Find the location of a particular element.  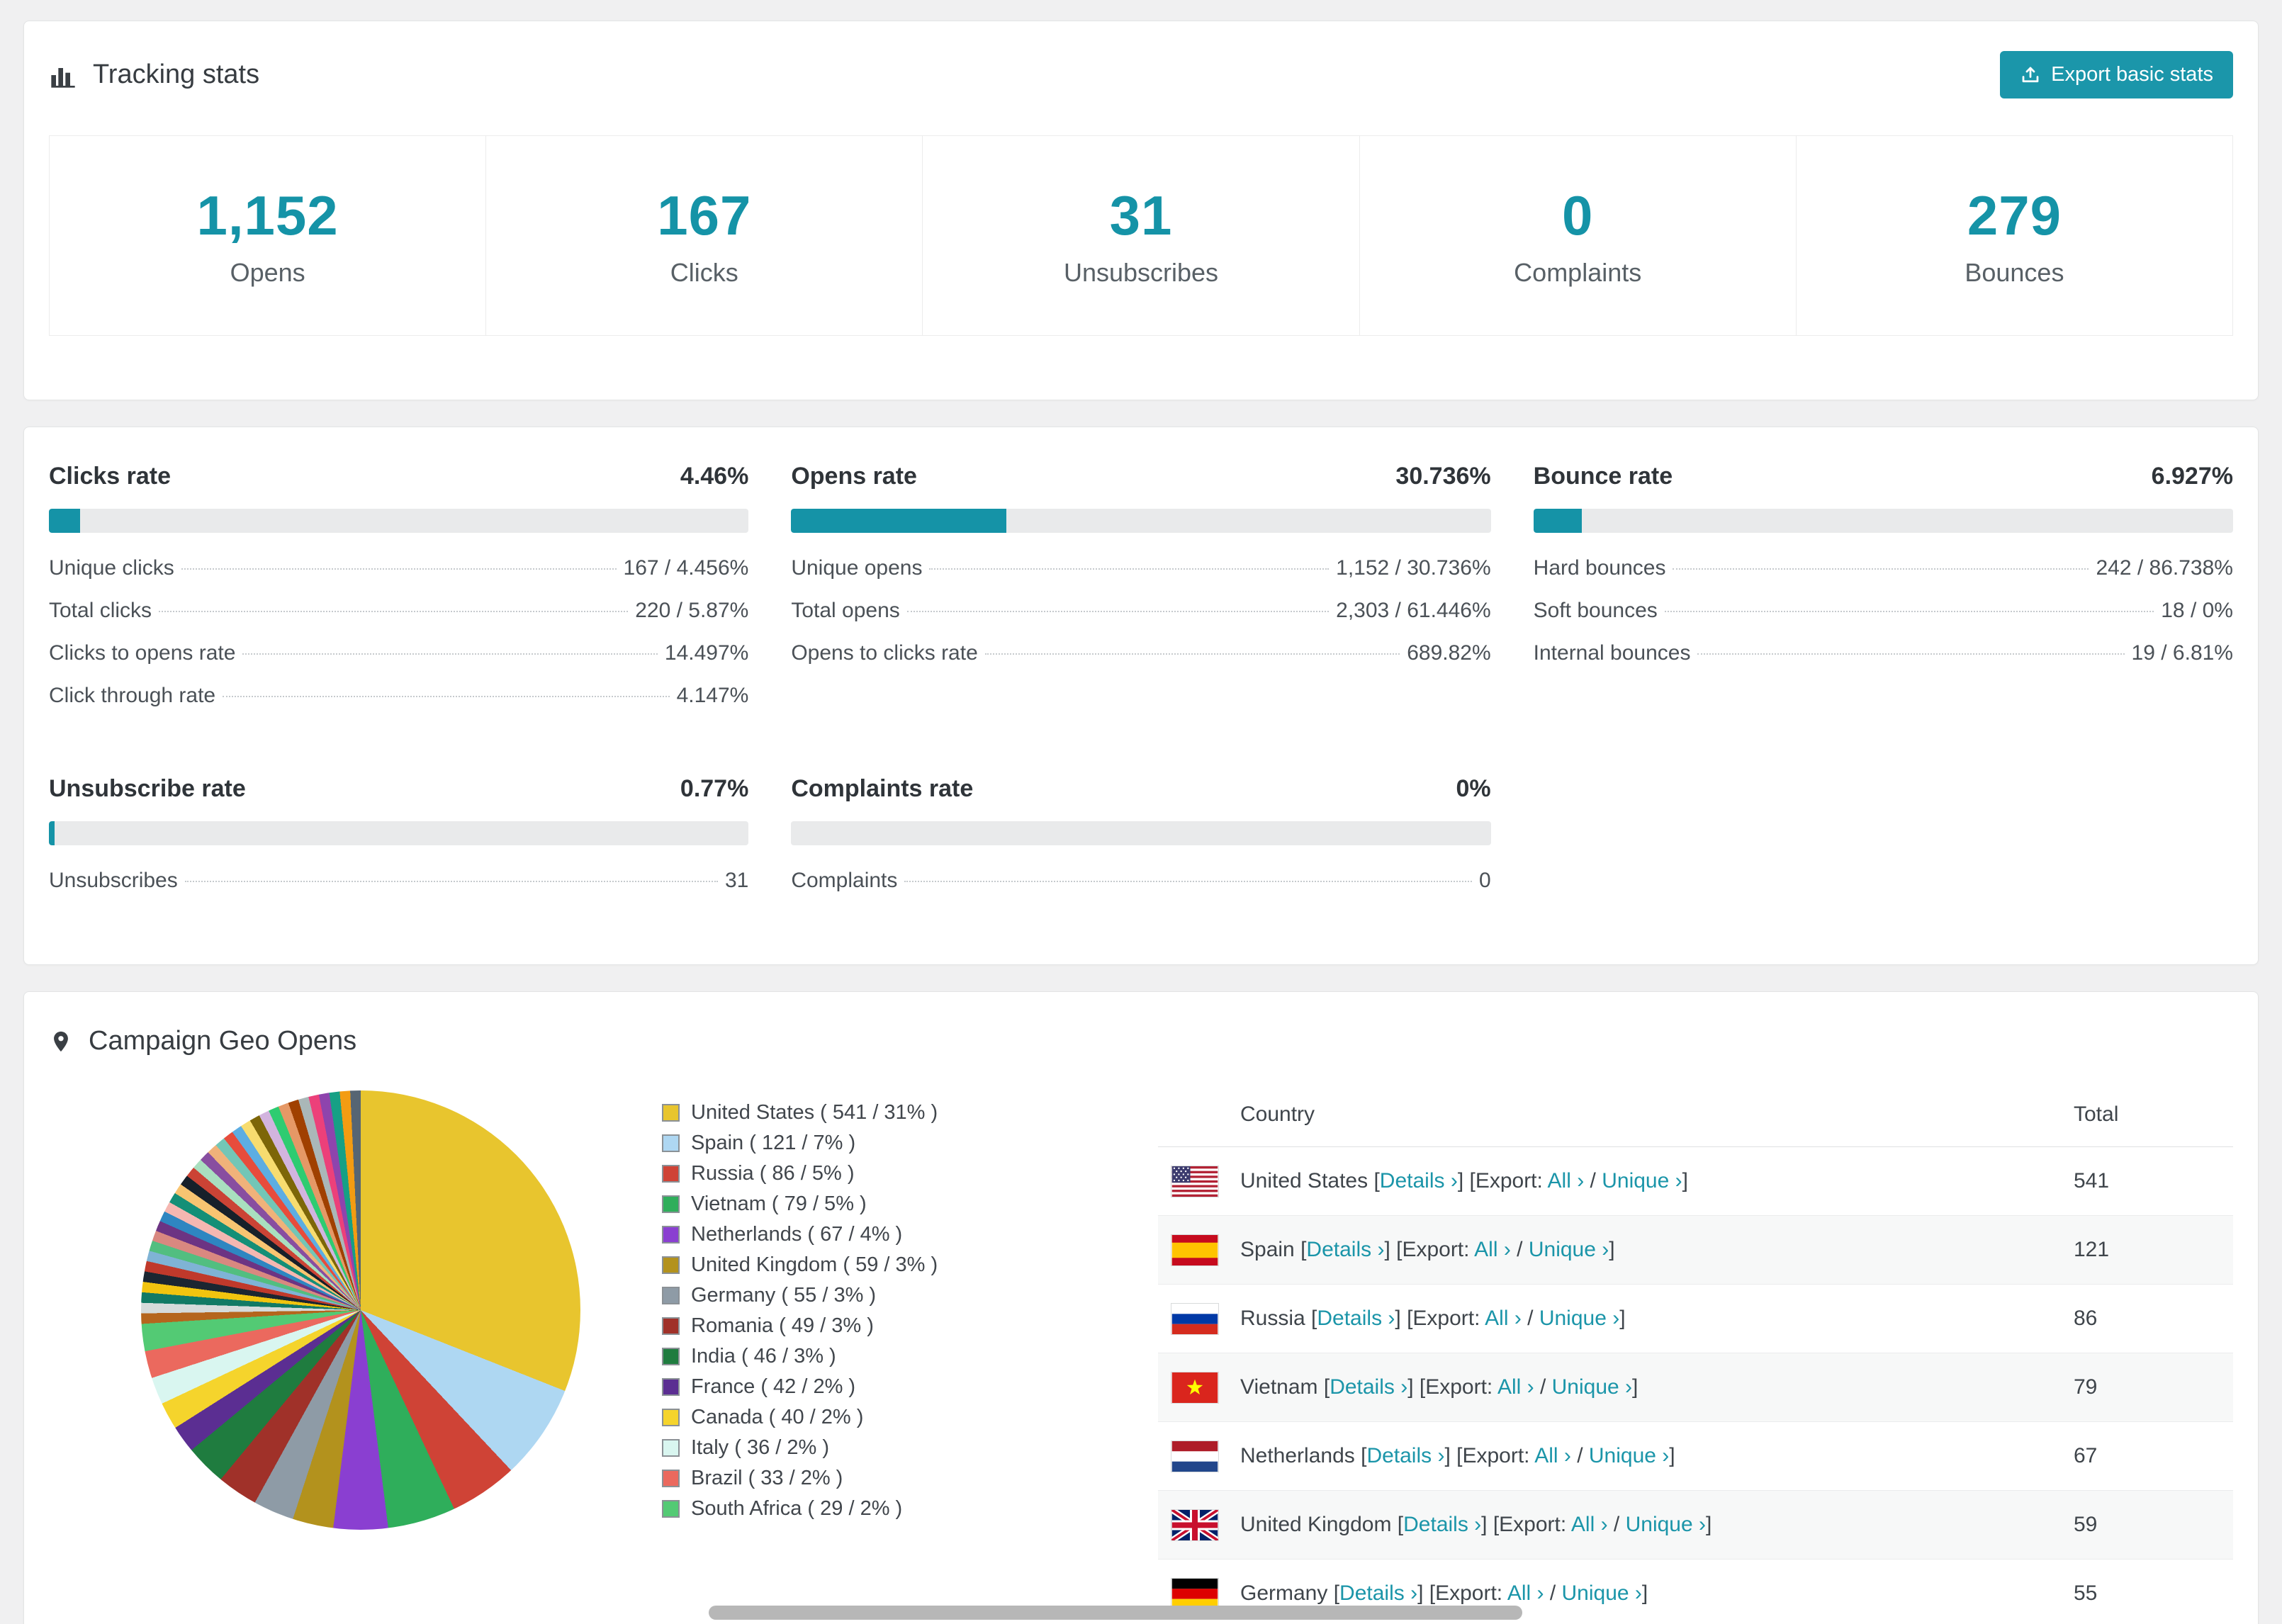

stat-line-value: 220 / 5.87% is located at coordinates (692, 610).